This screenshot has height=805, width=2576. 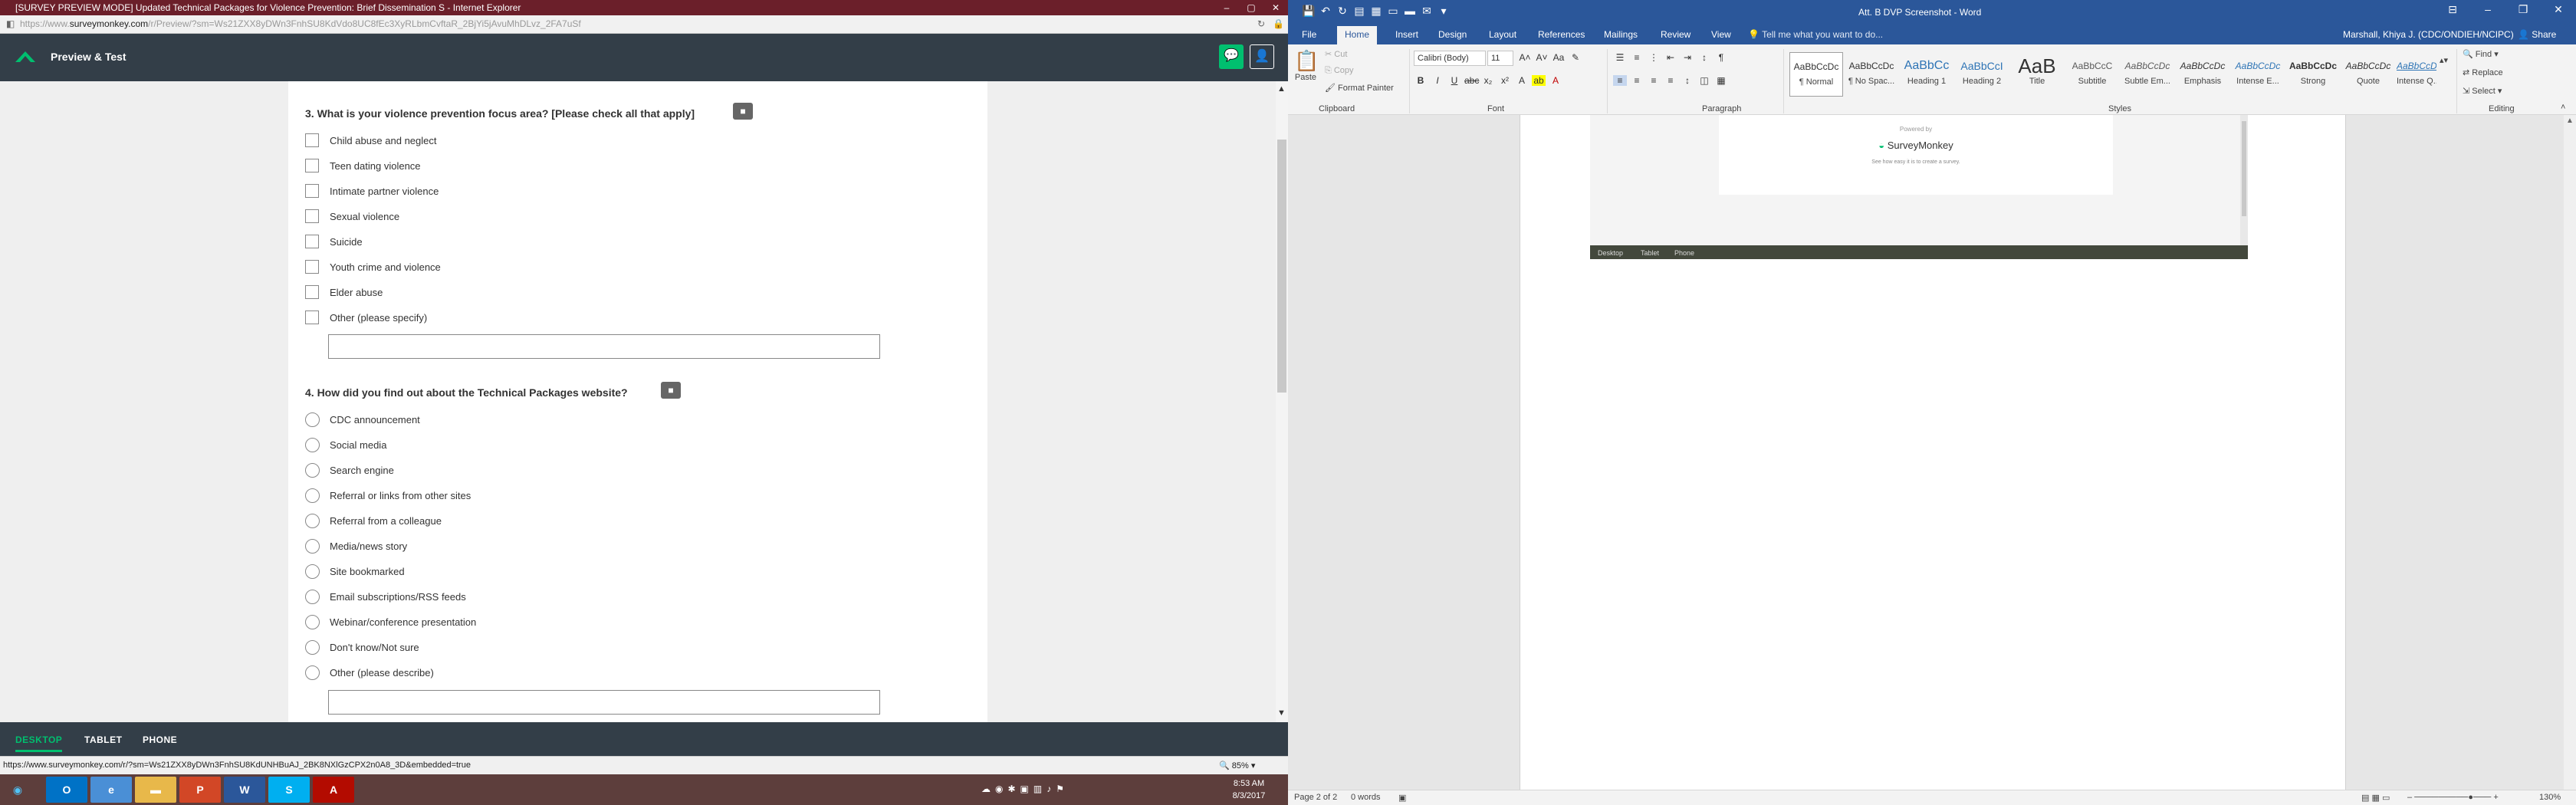 What do you see at coordinates (346, 444) in the screenshot?
I see `q4-option: Social media` at bounding box center [346, 444].